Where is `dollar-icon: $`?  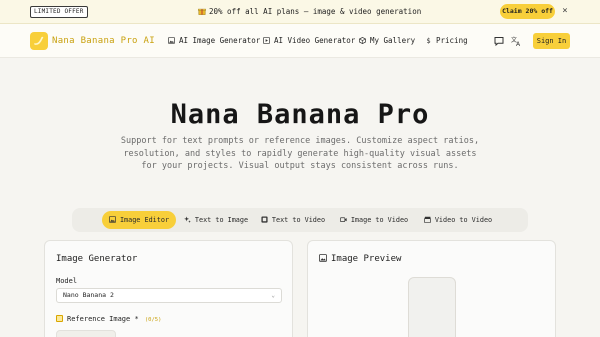 dollar-icon: $ is located at coordinates (428, 40).